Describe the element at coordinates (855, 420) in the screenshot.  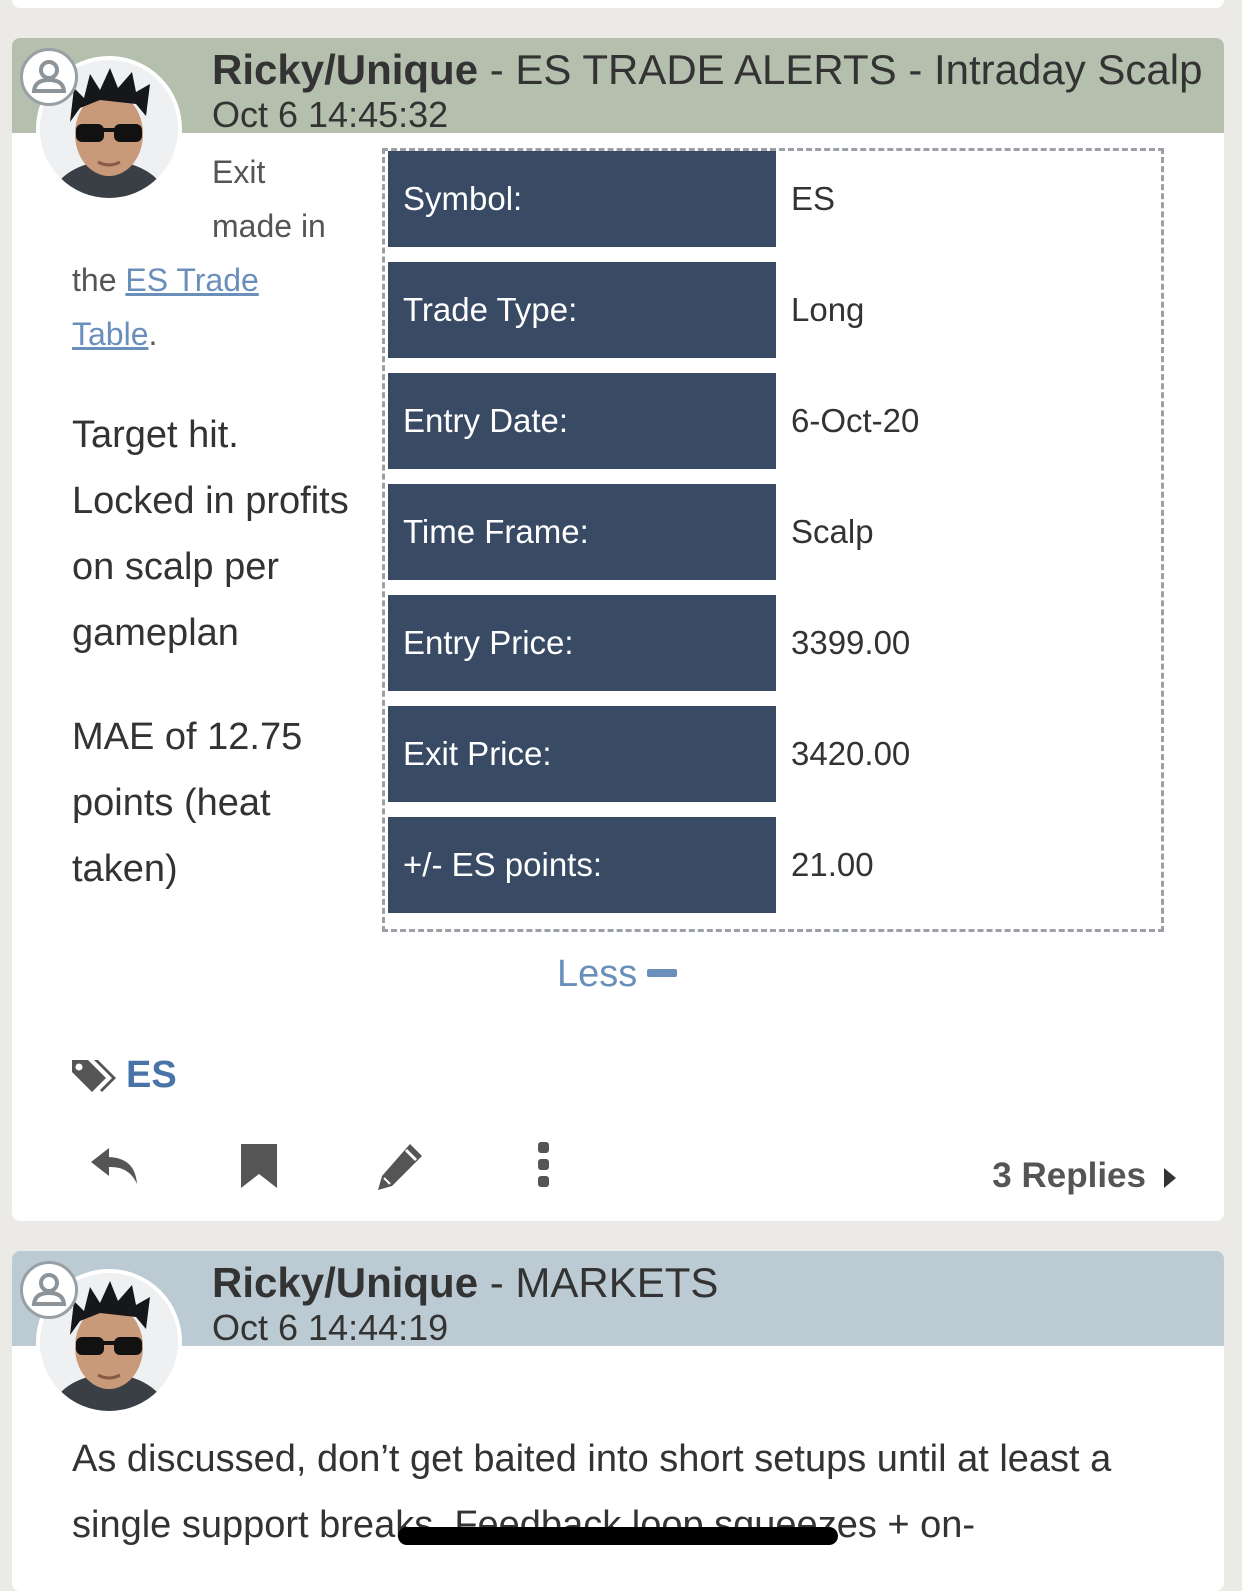
I see `trade-value: 6-Oct-20` at that location.